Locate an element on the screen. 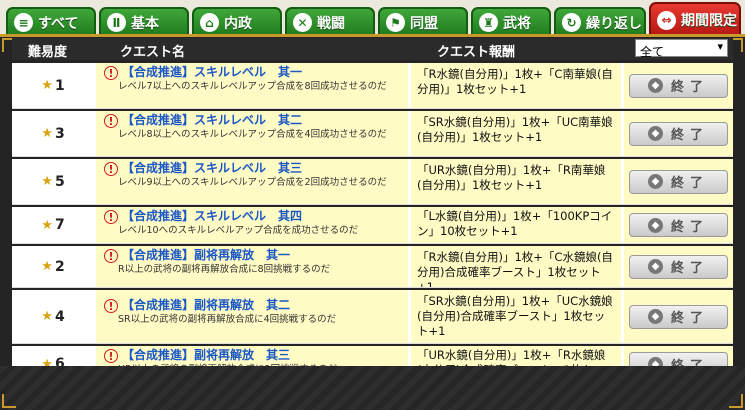 The width and height of the screenshot is (745, 410). quest-reward: 「R水鏡(自分用)」1枚+「C水鏡娘(自分用)合成確率ブースト」1枚セット+1 is located at coordinates (516, 266).